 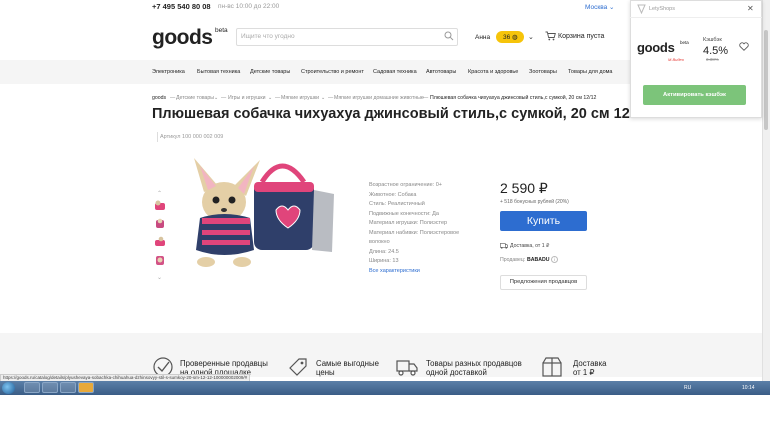 What do you see at coordinates (86, 387) in the screenshot?
I see `app-icon` at bounding box center [86, 387].